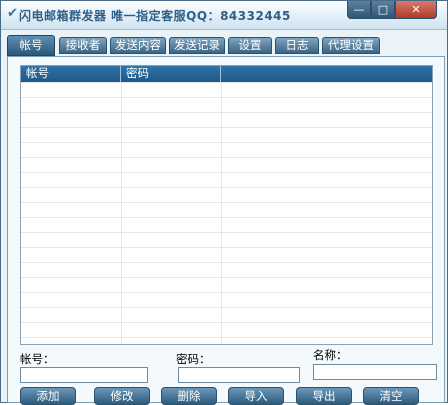 This screenshot has width=448, height=405. What do you see at coordinates (359, 10) in the screenshot?
I see `minimize-button: —` at bounding box center [359, 10].